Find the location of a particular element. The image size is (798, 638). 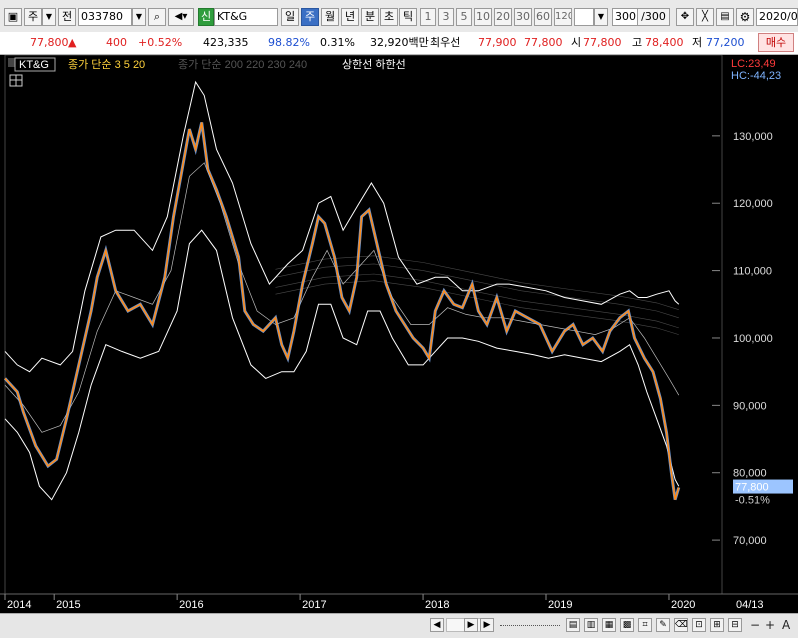

indicator-icon: ⌗ is located at coordinates (645, 625).